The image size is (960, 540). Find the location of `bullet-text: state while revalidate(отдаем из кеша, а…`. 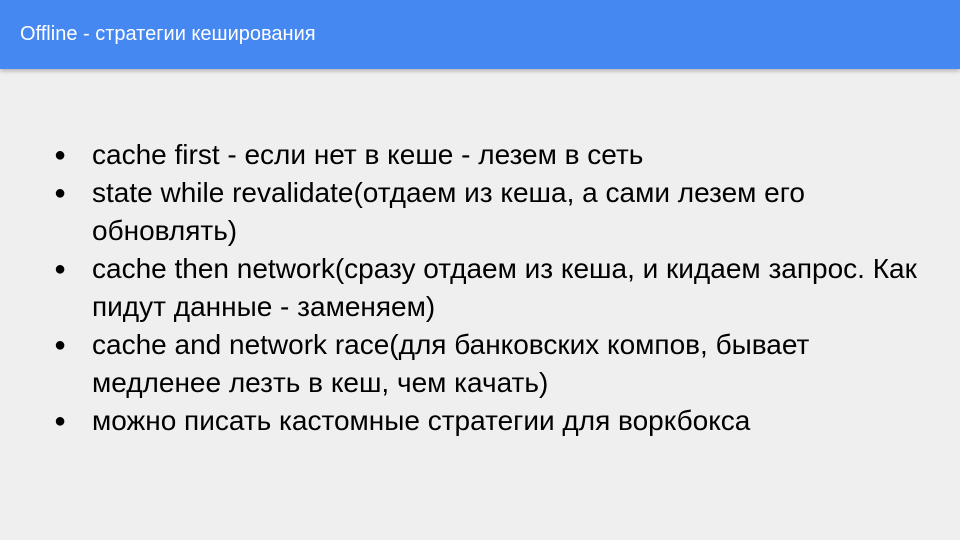

bullet-text: state while revalidate(отдаем из кеша, а… is located at coordinates (448, 211).